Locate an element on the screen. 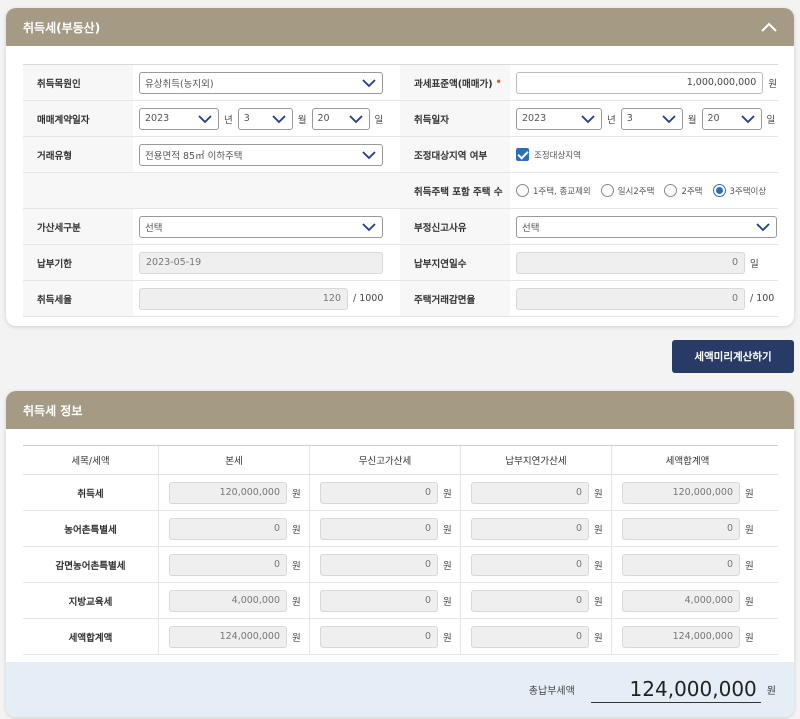  column-header: 납부지연가산세 is located at coordinates (536, 460).